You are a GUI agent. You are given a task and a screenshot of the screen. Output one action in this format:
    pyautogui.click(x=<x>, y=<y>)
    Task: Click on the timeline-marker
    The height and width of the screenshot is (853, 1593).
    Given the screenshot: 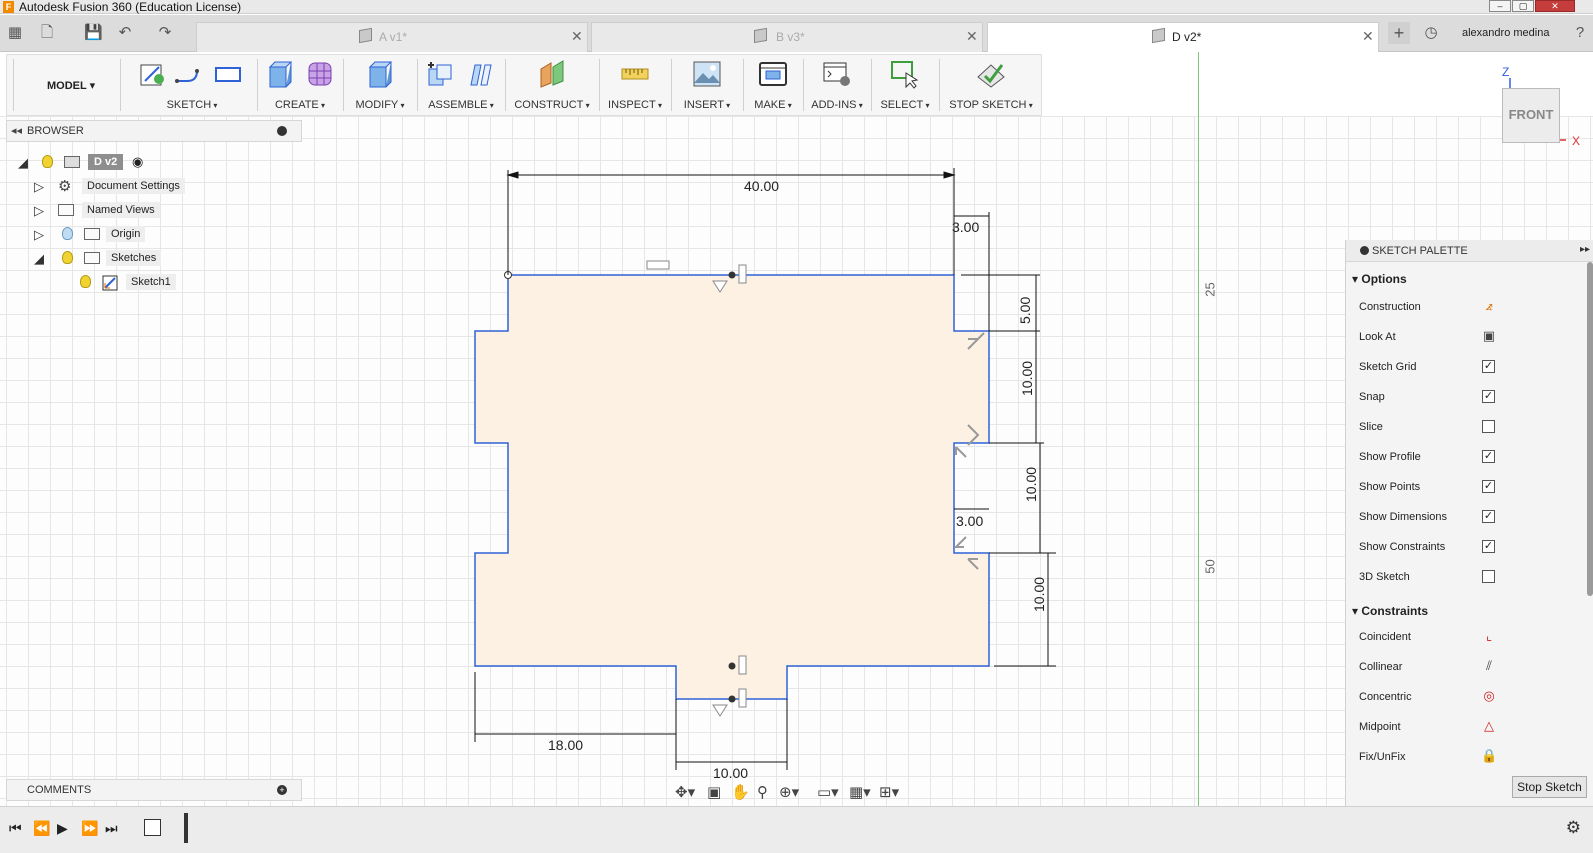 What is the action you would take?
    pyautogui.click(x=186, y=828)
    